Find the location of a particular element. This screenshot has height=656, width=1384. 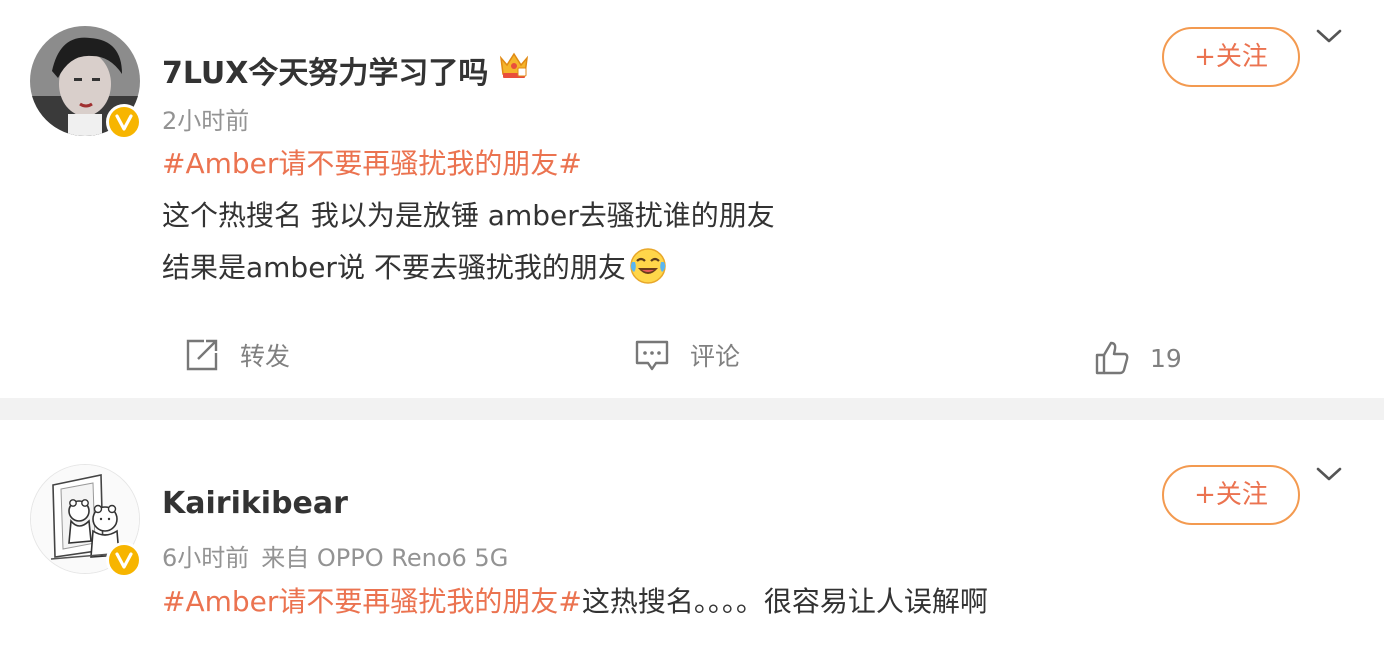

post-meta: 6小时前 来自 OPPO Reno6 5G is located at coordinates (341, 555).